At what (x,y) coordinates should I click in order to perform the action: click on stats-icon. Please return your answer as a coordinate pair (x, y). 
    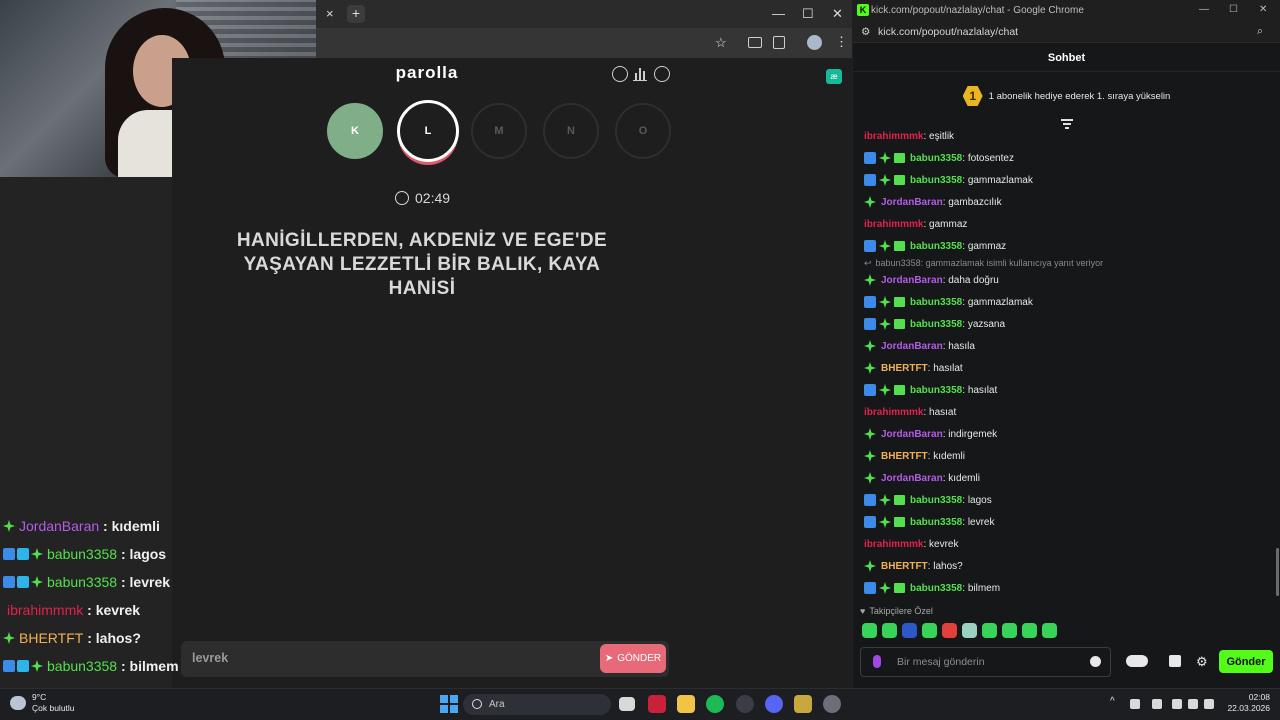
    Looking at the image, I should click on (640, 74).